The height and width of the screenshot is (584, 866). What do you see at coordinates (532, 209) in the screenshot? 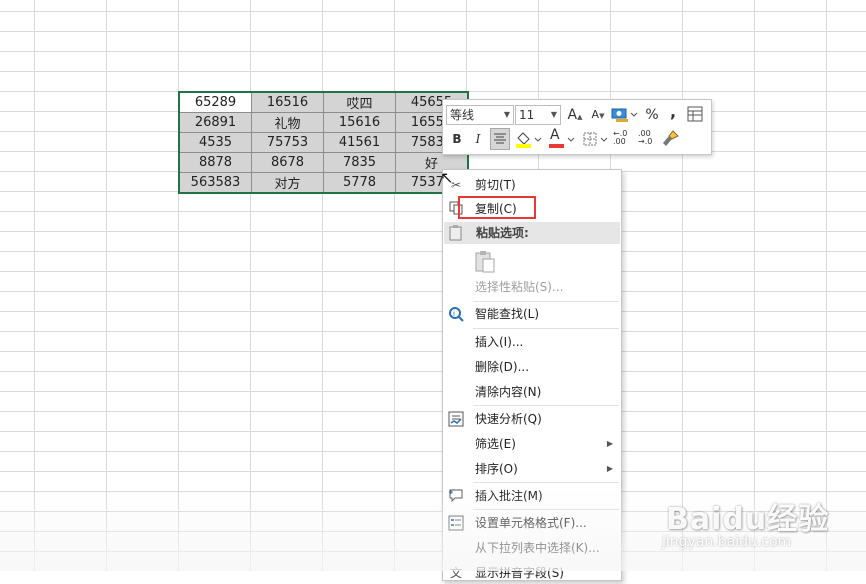
I see `menu-item-copy: 复制(C)` at bounding box center [532, 209].